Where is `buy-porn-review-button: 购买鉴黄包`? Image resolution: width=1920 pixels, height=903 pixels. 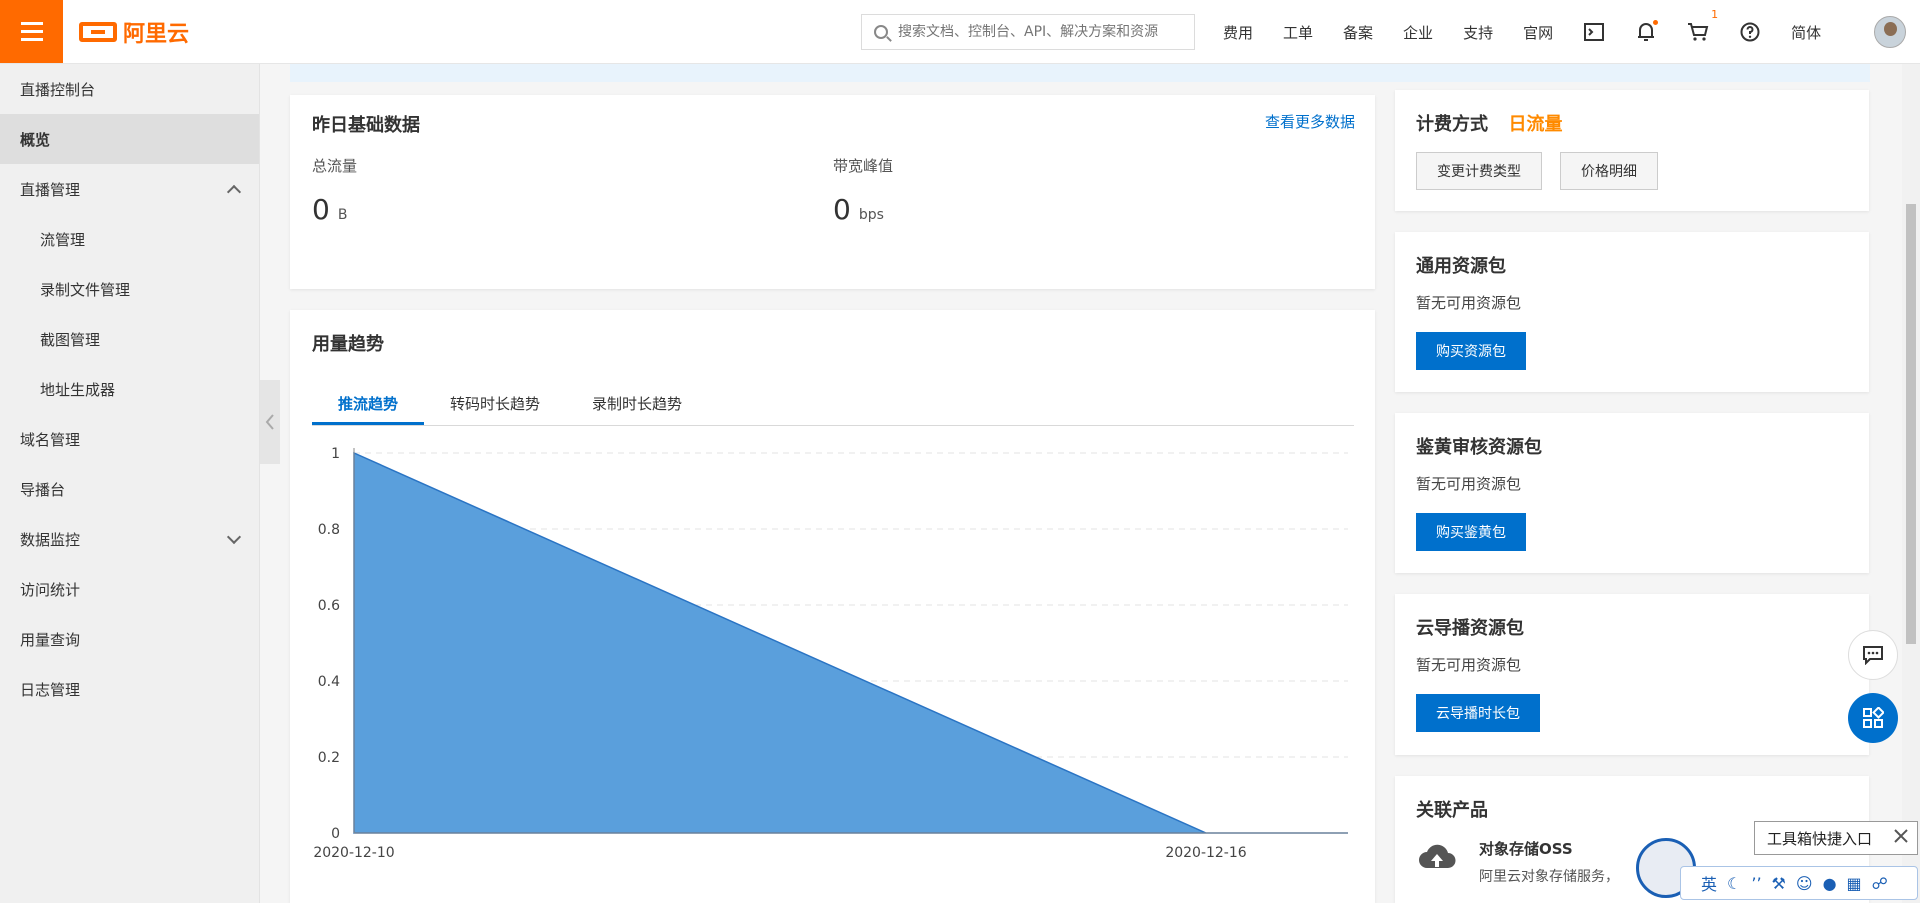 buy-porn-review-button: 购买鉴黄包 is located at coordinates (1471, 532).